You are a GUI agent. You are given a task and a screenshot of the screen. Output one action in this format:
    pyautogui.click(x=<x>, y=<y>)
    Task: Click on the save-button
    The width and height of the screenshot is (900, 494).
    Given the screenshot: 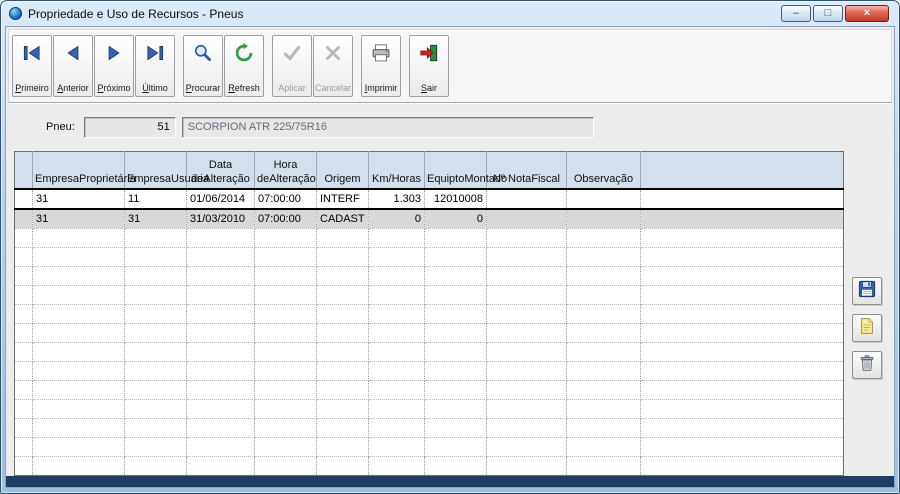 What is the action you would take?
    pyautogui.click(x=867, y=291)
    